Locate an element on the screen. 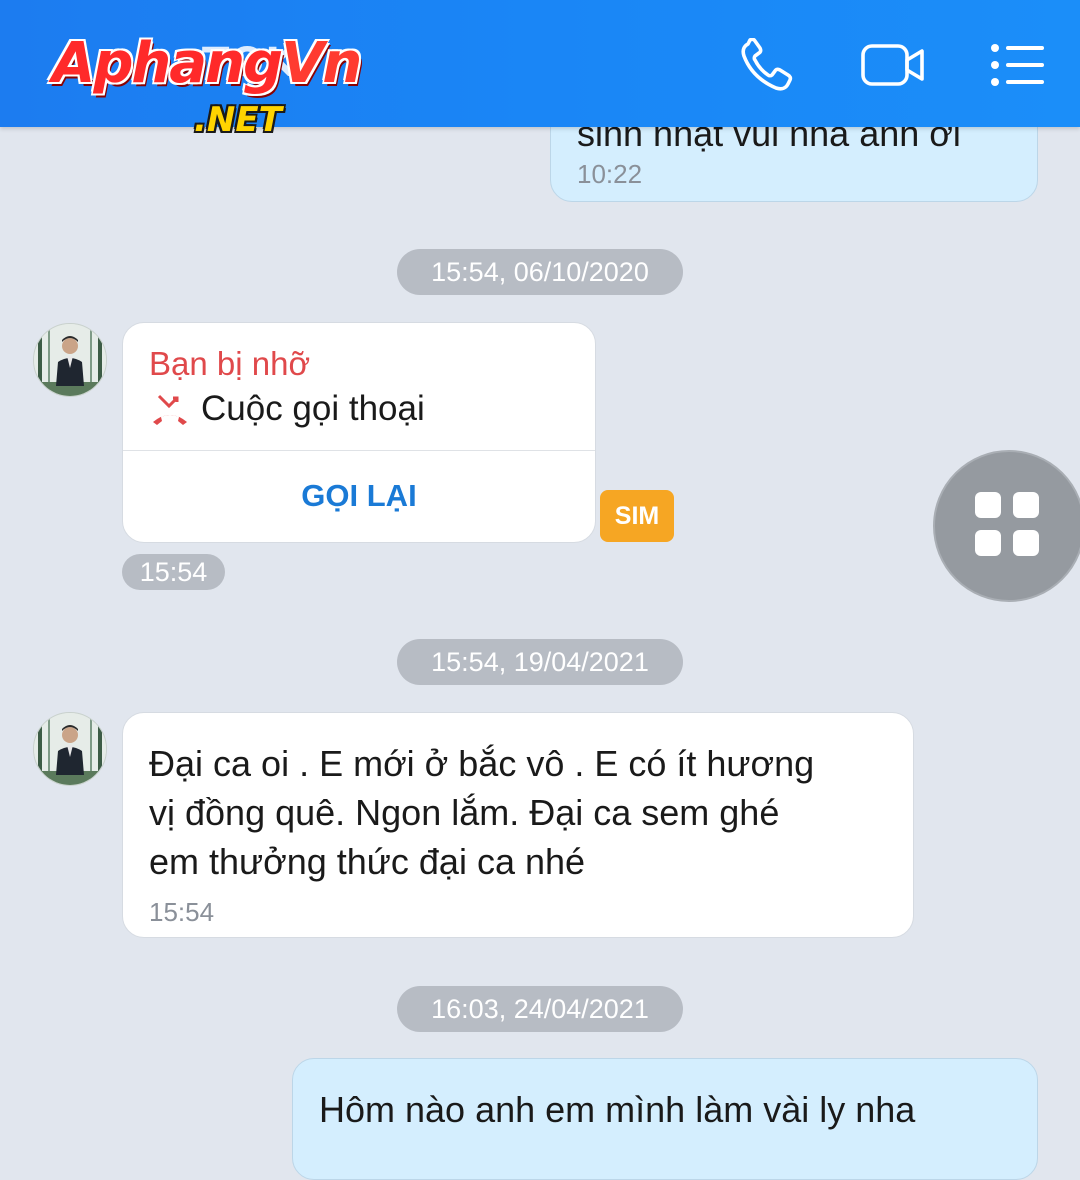 The height and width of the screenshot is (1180, 1080). menu-button is located at coordinates (1019, 65).